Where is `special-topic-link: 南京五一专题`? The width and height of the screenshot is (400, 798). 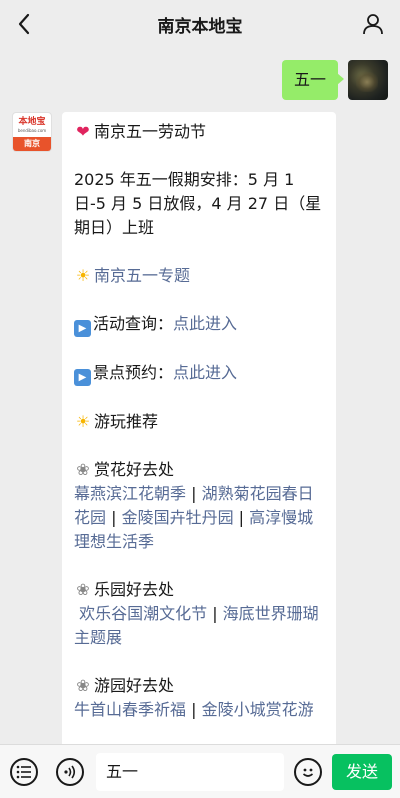
special-topic-link: 南京五一专题 is located at coordinates (142, 275).